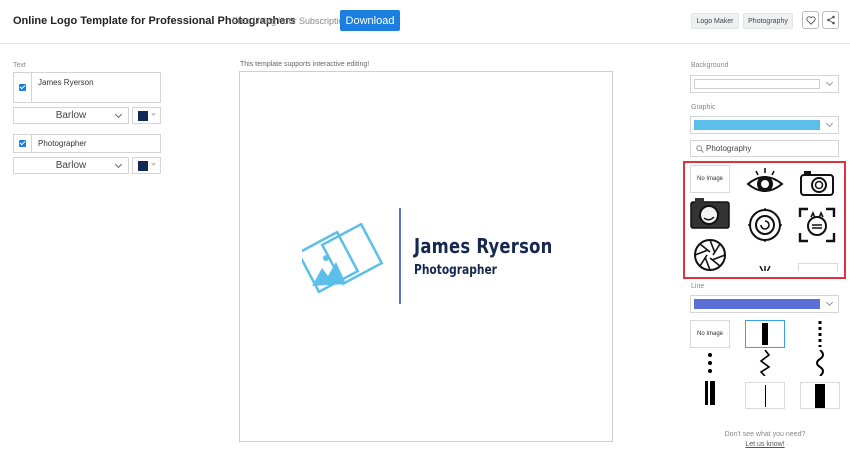  I want to click on camera-icon, so click(817, 183).